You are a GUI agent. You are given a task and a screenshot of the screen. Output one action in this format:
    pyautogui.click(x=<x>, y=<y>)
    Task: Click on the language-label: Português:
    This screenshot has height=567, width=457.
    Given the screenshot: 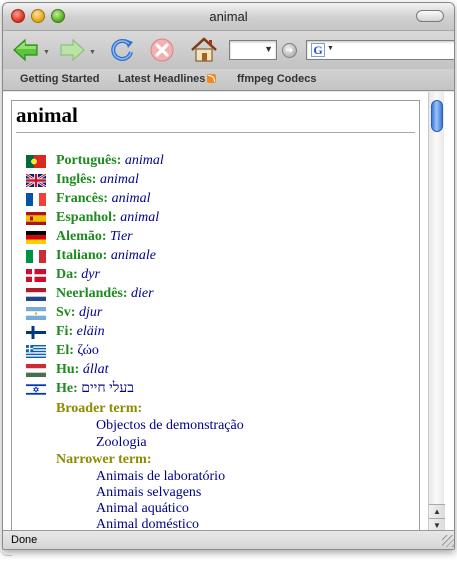 What is the action you would take?
    pyautogui.click(x=89, y=160)
    